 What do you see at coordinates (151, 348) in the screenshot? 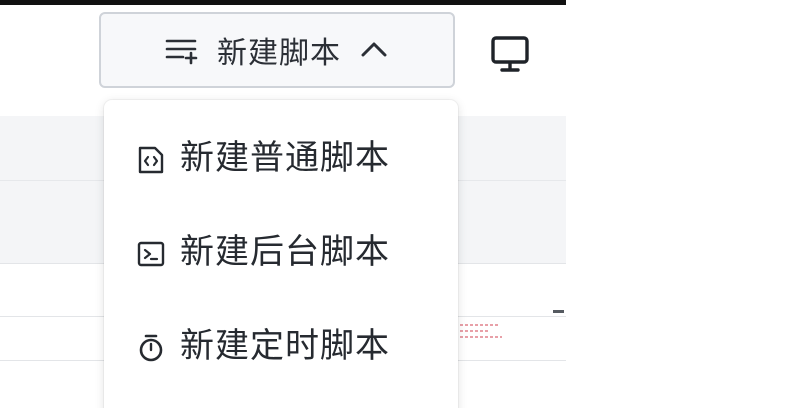
I see `timer-icon` at bounding box center [151, 348].